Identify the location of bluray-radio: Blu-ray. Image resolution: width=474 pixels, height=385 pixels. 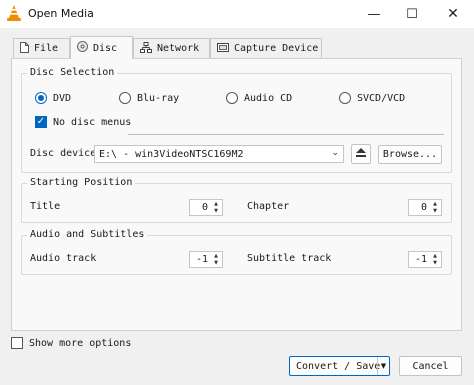
(149, 98).